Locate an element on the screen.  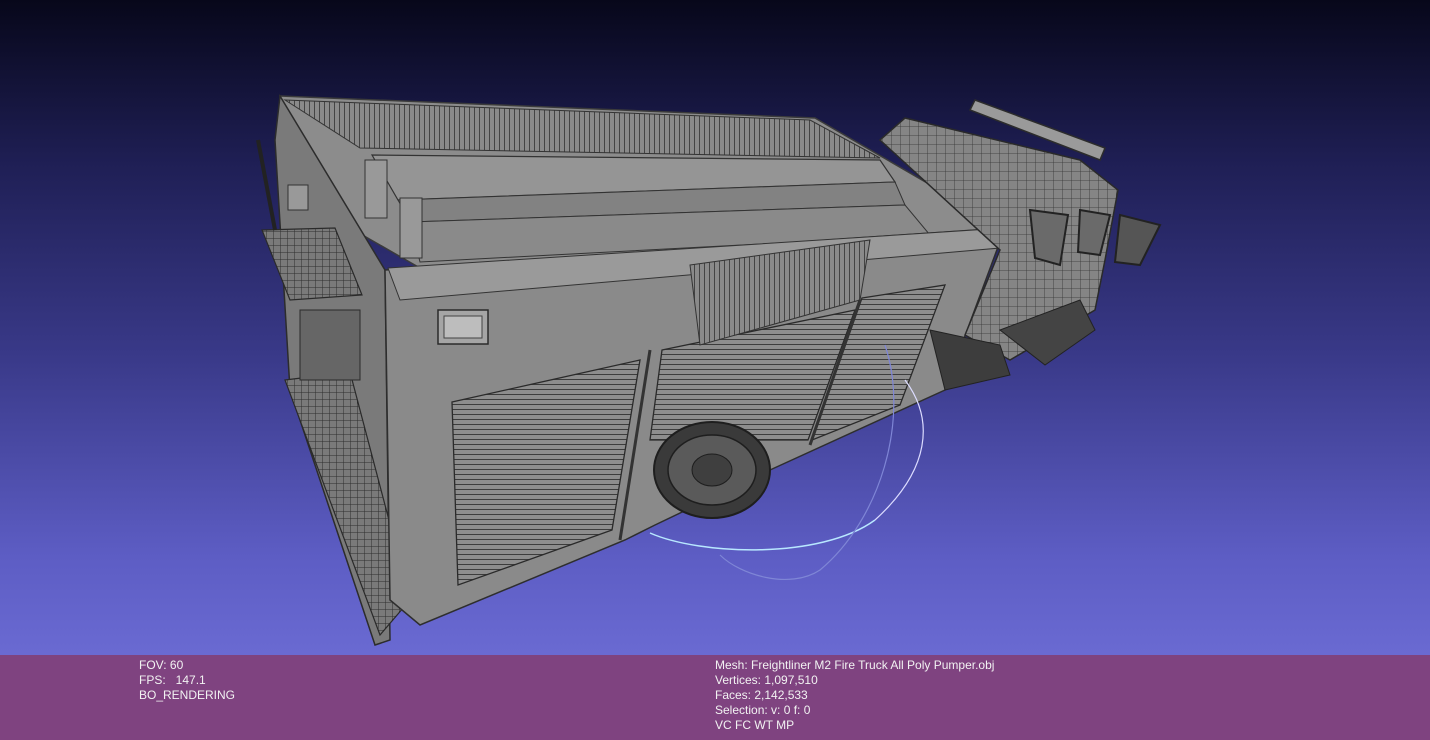
fps-text: FPS: 147.1 is located at coordinates (172, 680).